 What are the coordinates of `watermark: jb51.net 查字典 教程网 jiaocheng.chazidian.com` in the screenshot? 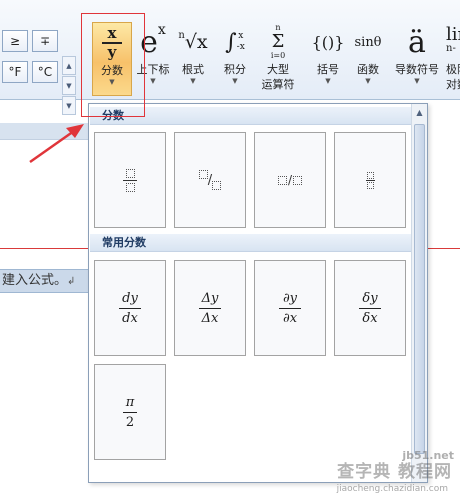 It's located at (385, 467).